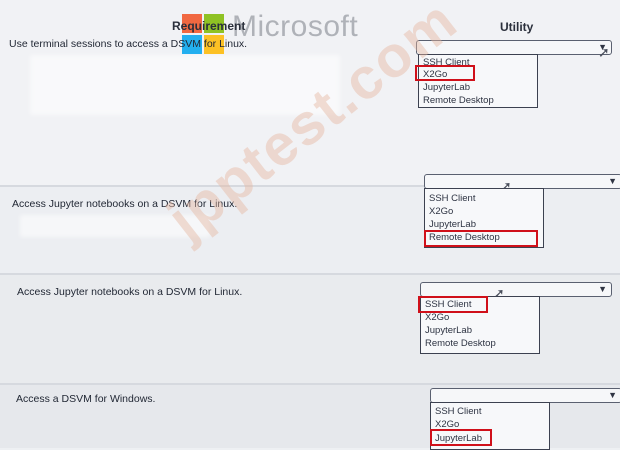 The height and width of the screenshot is (450, 620). Describe the element at coordinates (86, 399) in the screenshot. I see `requirement-text: Access a DSVM for Windows.` at that location.